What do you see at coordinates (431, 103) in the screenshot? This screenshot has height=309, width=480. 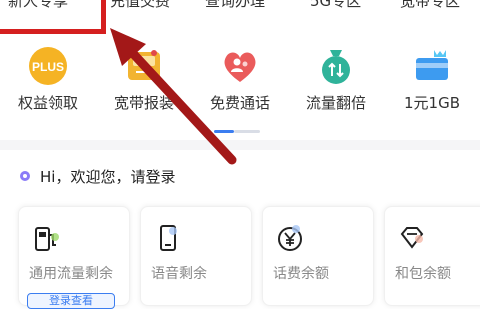 I see `service-label: 1元1GB` at bounding box center [431, 103].